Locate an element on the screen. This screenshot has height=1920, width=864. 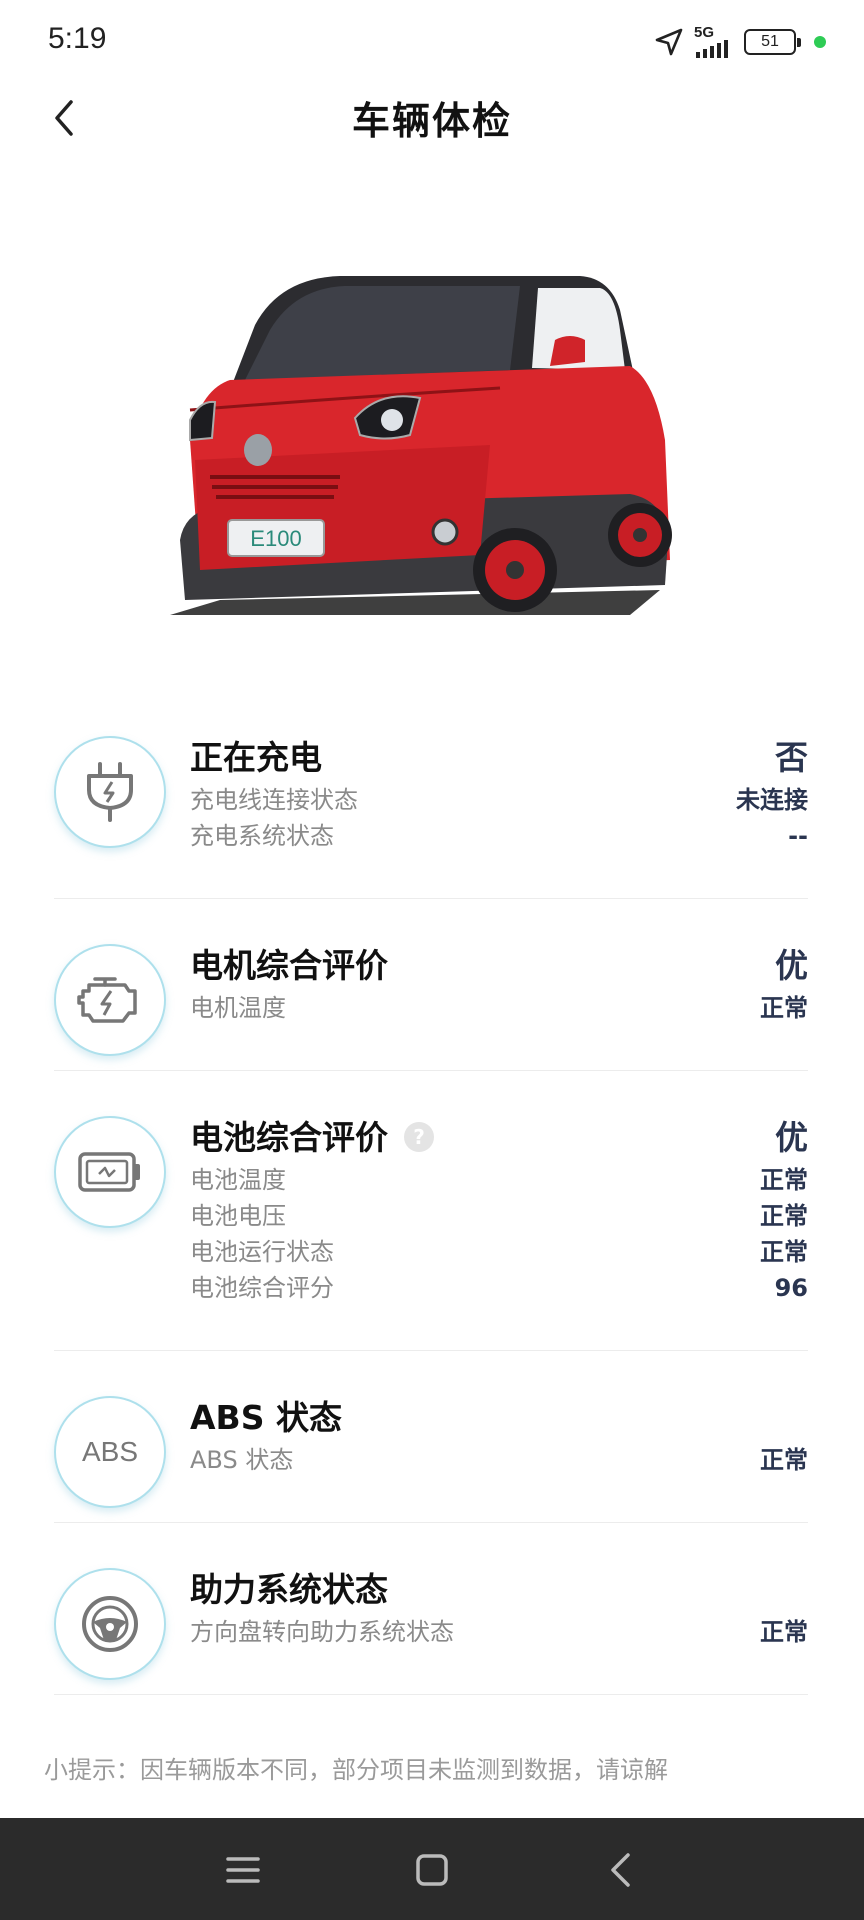
home-square-icon is located at coordinates (432, 1870).